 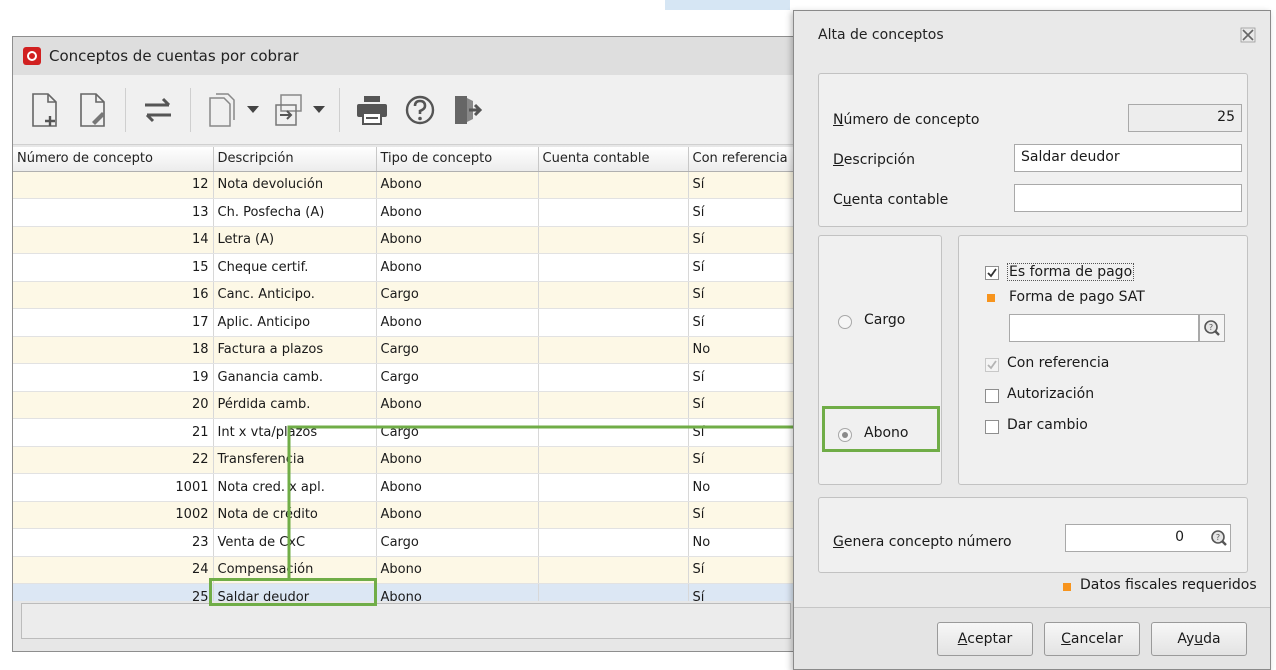 I want to click on genera-concepto-input: 0, so click(x=1137, y=538).